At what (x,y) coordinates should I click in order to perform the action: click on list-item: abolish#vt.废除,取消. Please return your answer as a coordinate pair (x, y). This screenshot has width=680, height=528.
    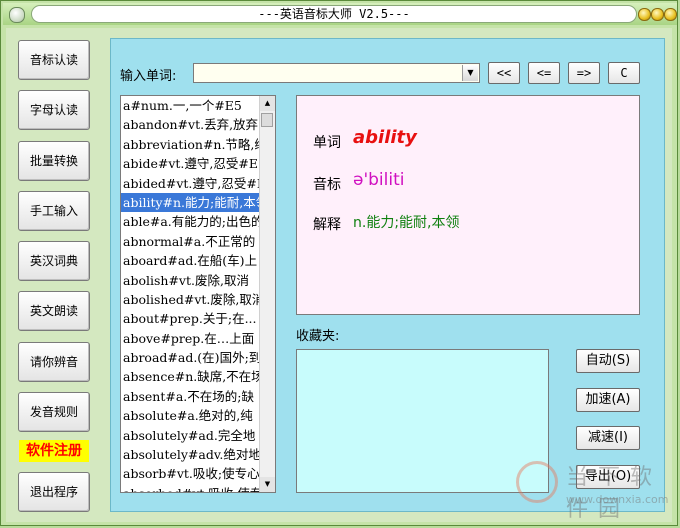
    Looking at the image, I should click on (191, 280).